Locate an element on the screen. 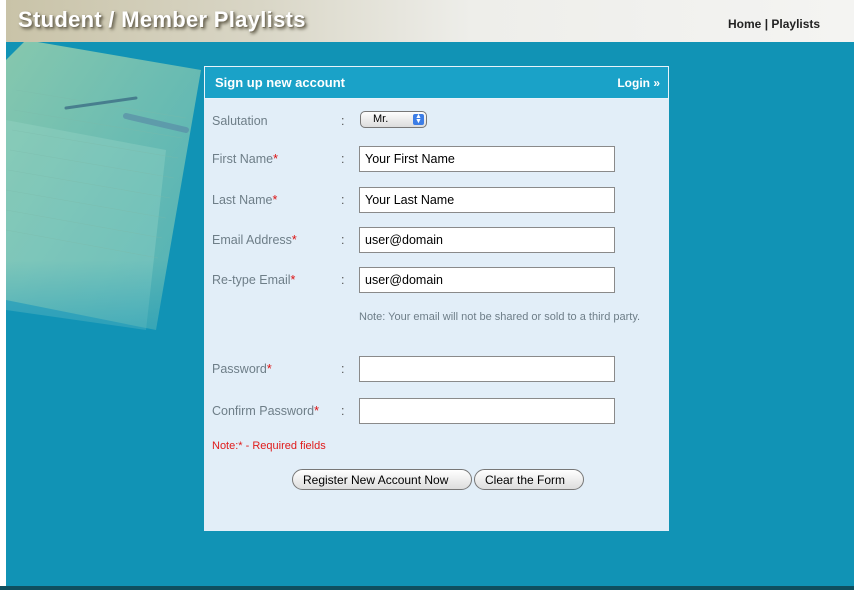 This screenshot has height=590, width=854. retype-email-label: Re-type Email* is located at coordinates (254, 280).